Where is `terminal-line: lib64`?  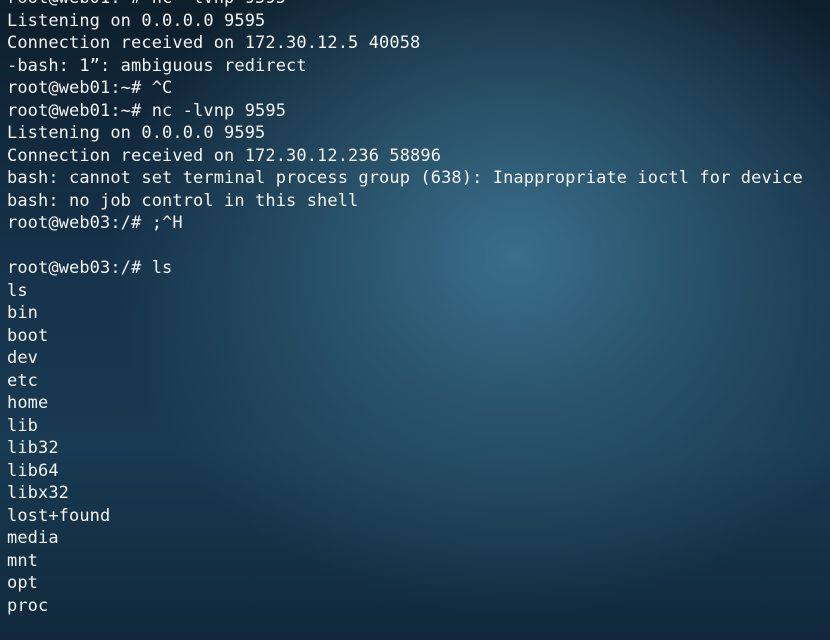 terminal-line: lib64 is located at coordinates (33, 470).